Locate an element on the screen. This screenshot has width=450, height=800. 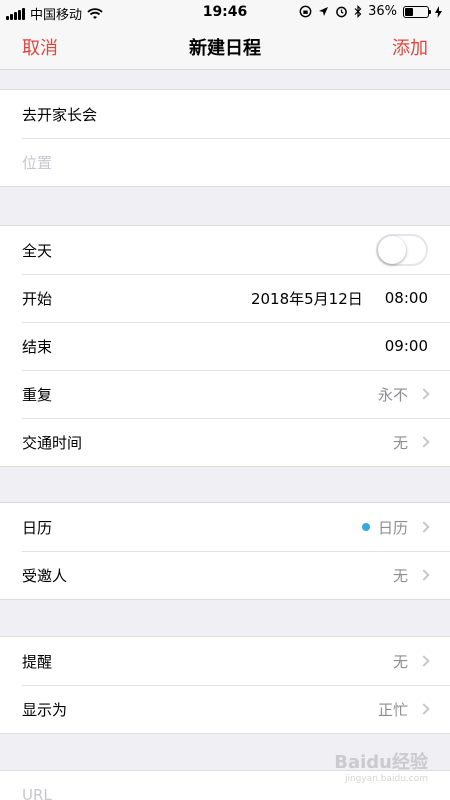
status-right: 36% is located at coordinates (370, 11).